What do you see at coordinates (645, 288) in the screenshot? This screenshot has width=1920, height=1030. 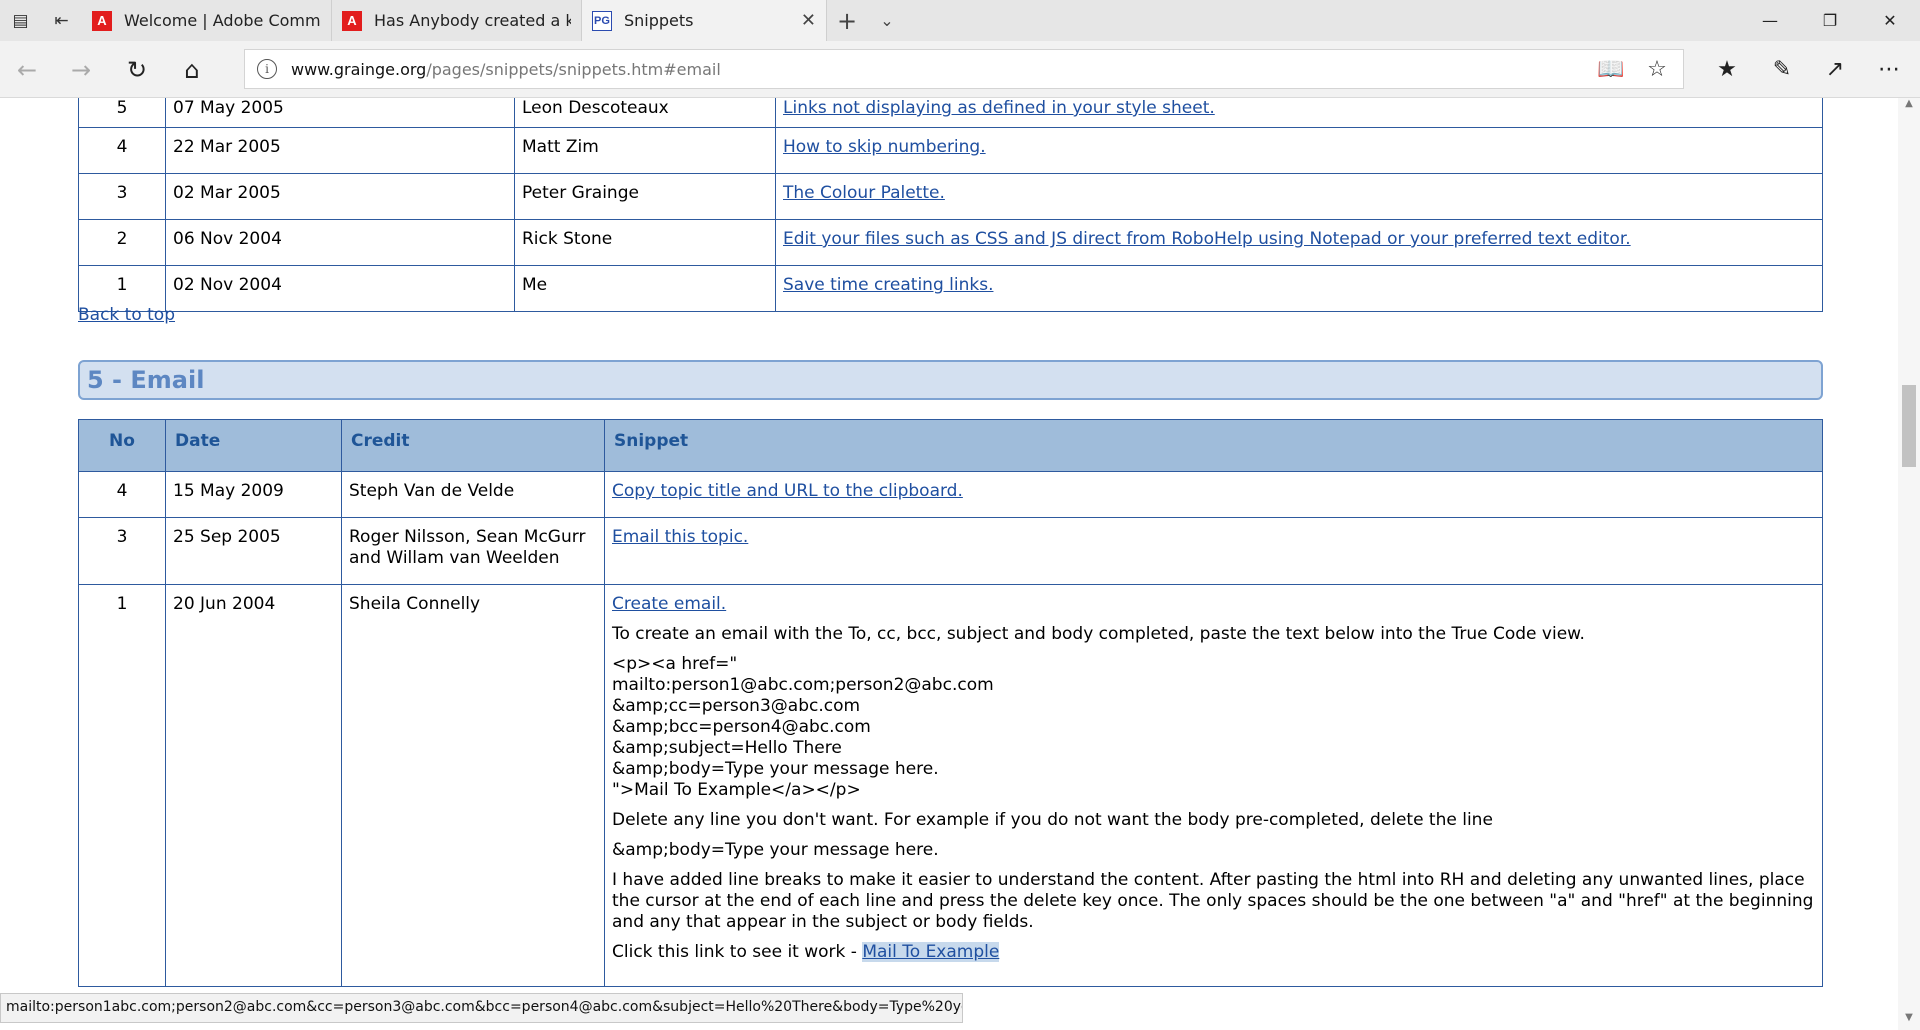 I see `row-credit: Me` at bounding box center [645, 288].